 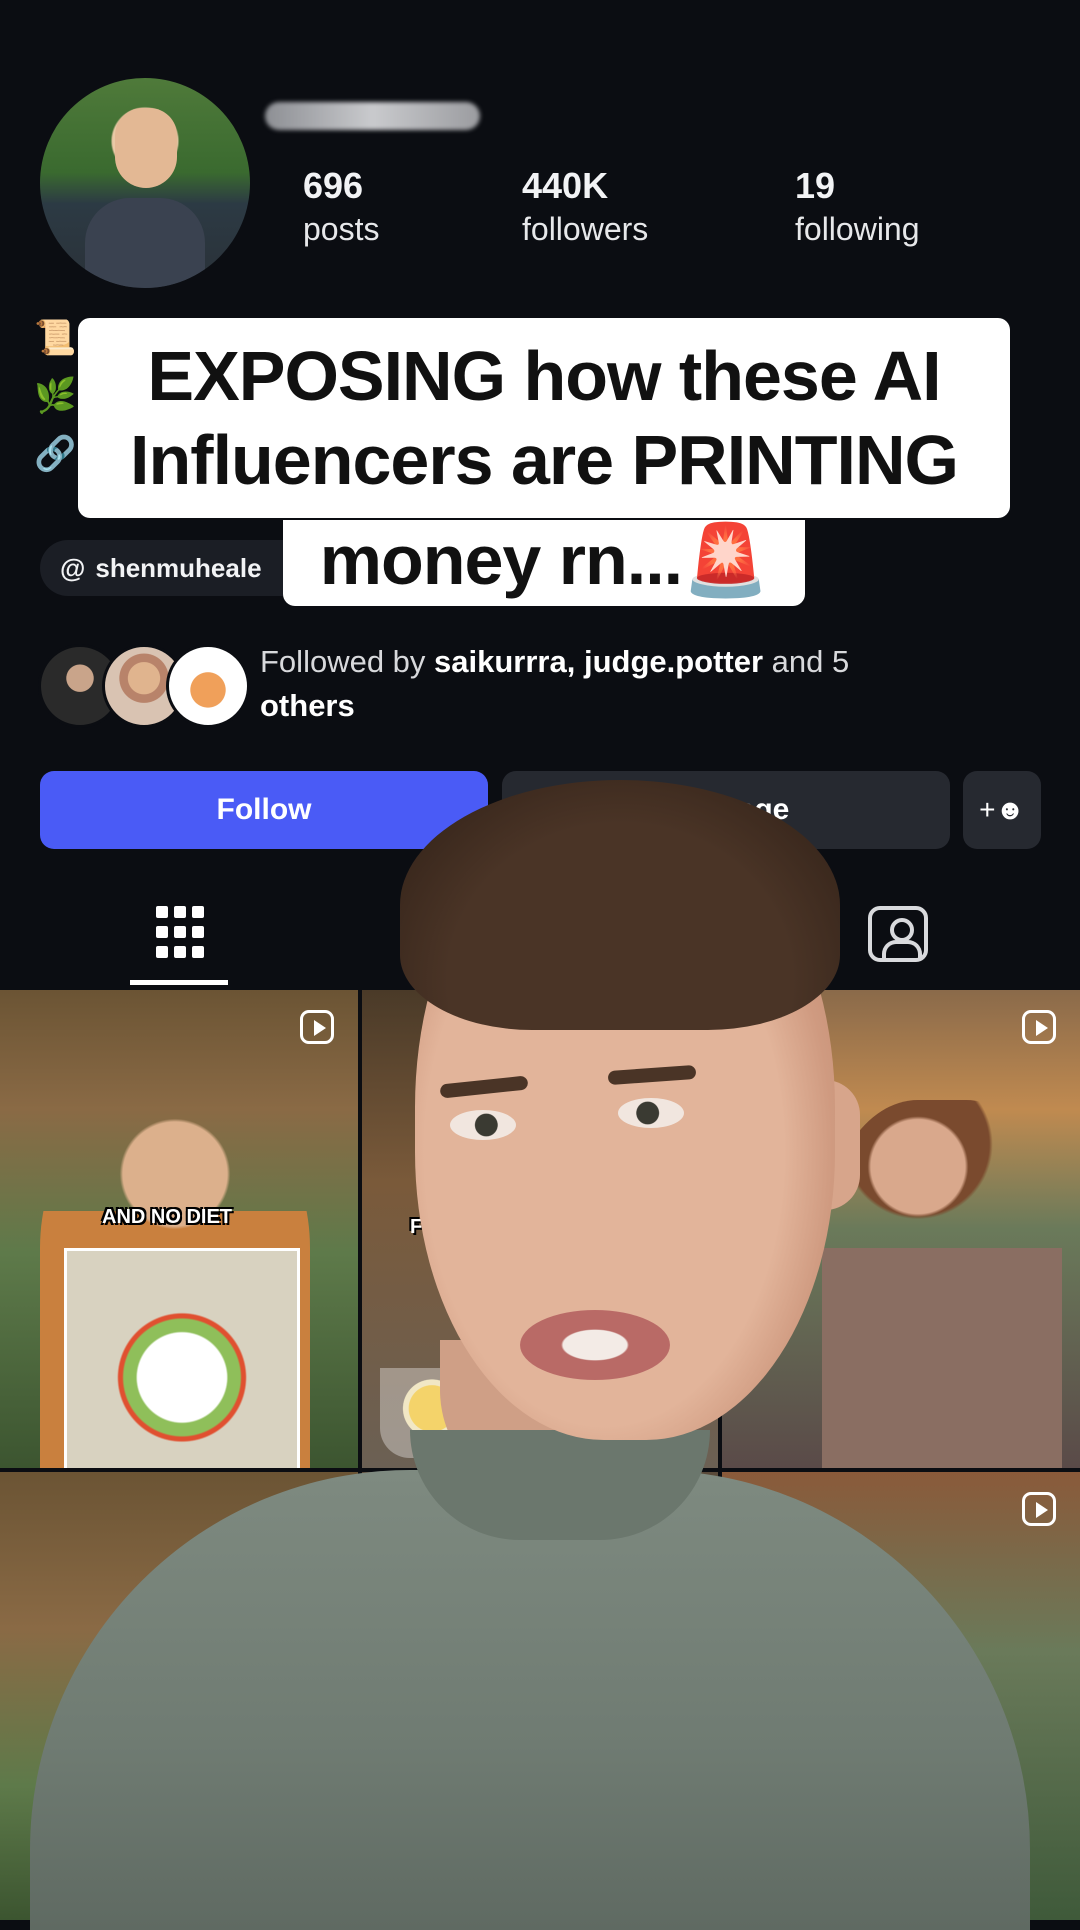 What do you see at coordinates (726, 810) in the screenshot?
I see `message-button: Message` at bounding box center [726, 810].